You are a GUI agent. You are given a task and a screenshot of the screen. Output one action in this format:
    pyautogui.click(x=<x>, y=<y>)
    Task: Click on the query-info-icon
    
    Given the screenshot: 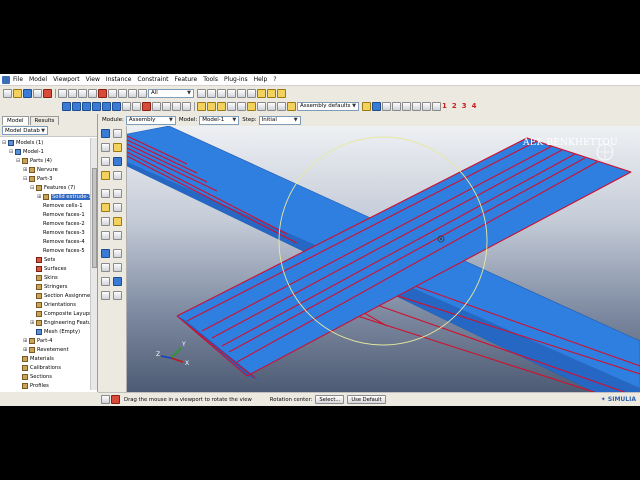 What is the action you would take?
    pyautogui.click(x=231, y=106)
    